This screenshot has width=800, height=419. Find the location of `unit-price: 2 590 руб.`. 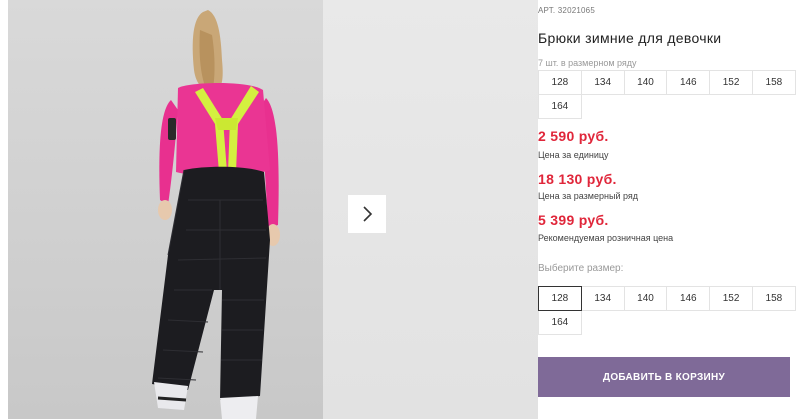

unit-price: 2 590 руб. is located at coordinates (573, 136).